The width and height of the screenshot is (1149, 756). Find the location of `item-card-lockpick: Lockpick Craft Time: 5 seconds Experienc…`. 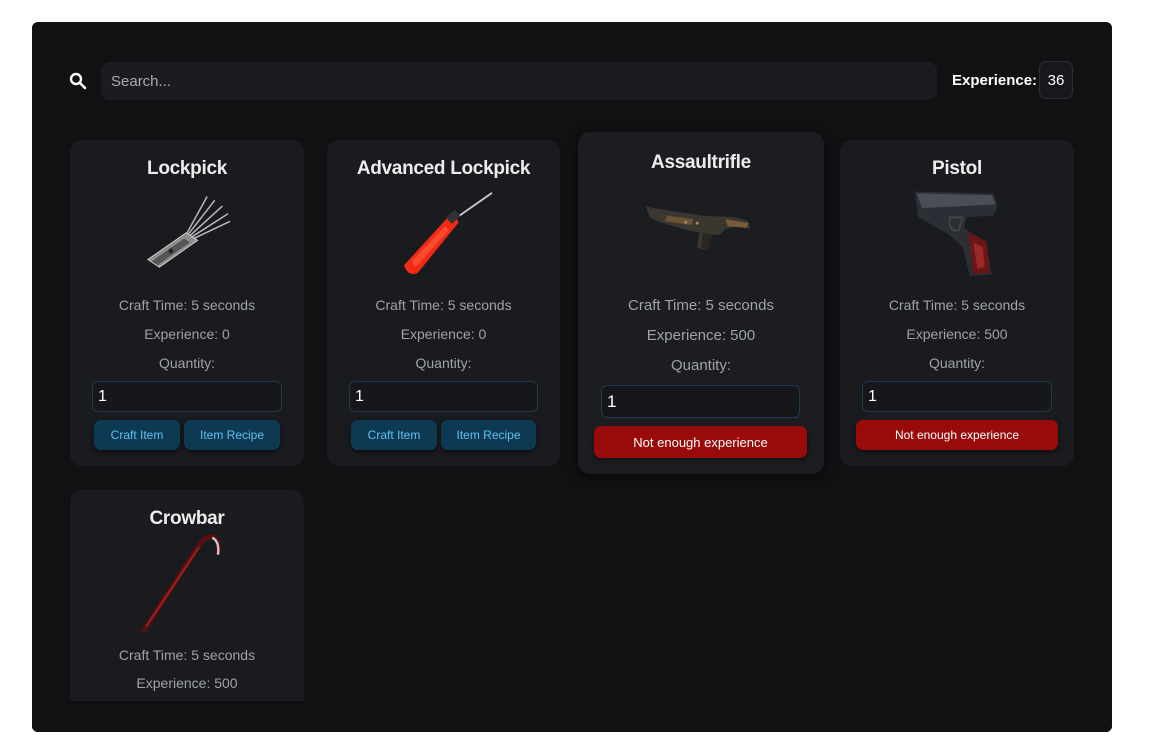

item-card-lockpick: Lockpick Craft Time: 5 seconds Experienc… is located at coordinates (187, 303).